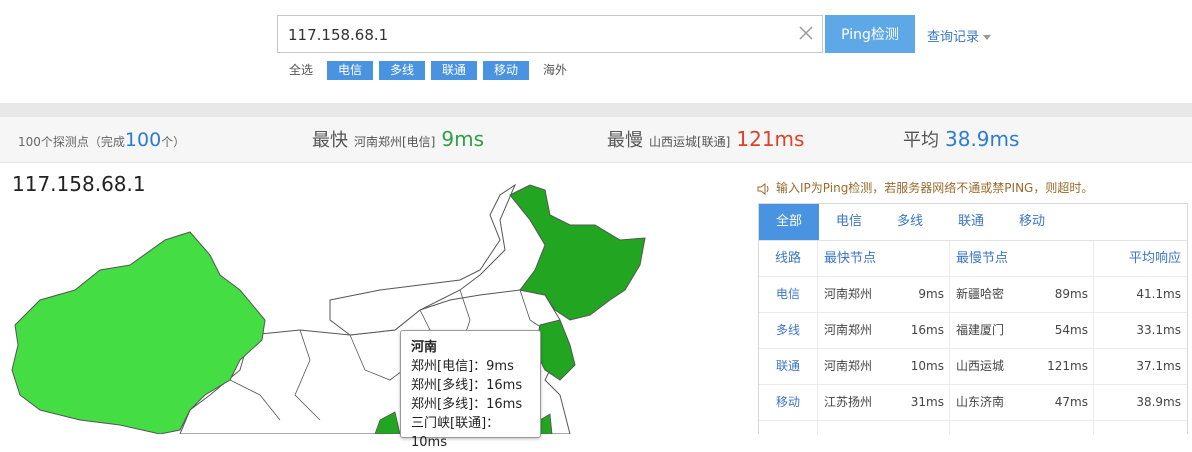 The height and width of the screenshot is (452, 1192). I want to click on filter-telecom: 电信, so click(350, 70).